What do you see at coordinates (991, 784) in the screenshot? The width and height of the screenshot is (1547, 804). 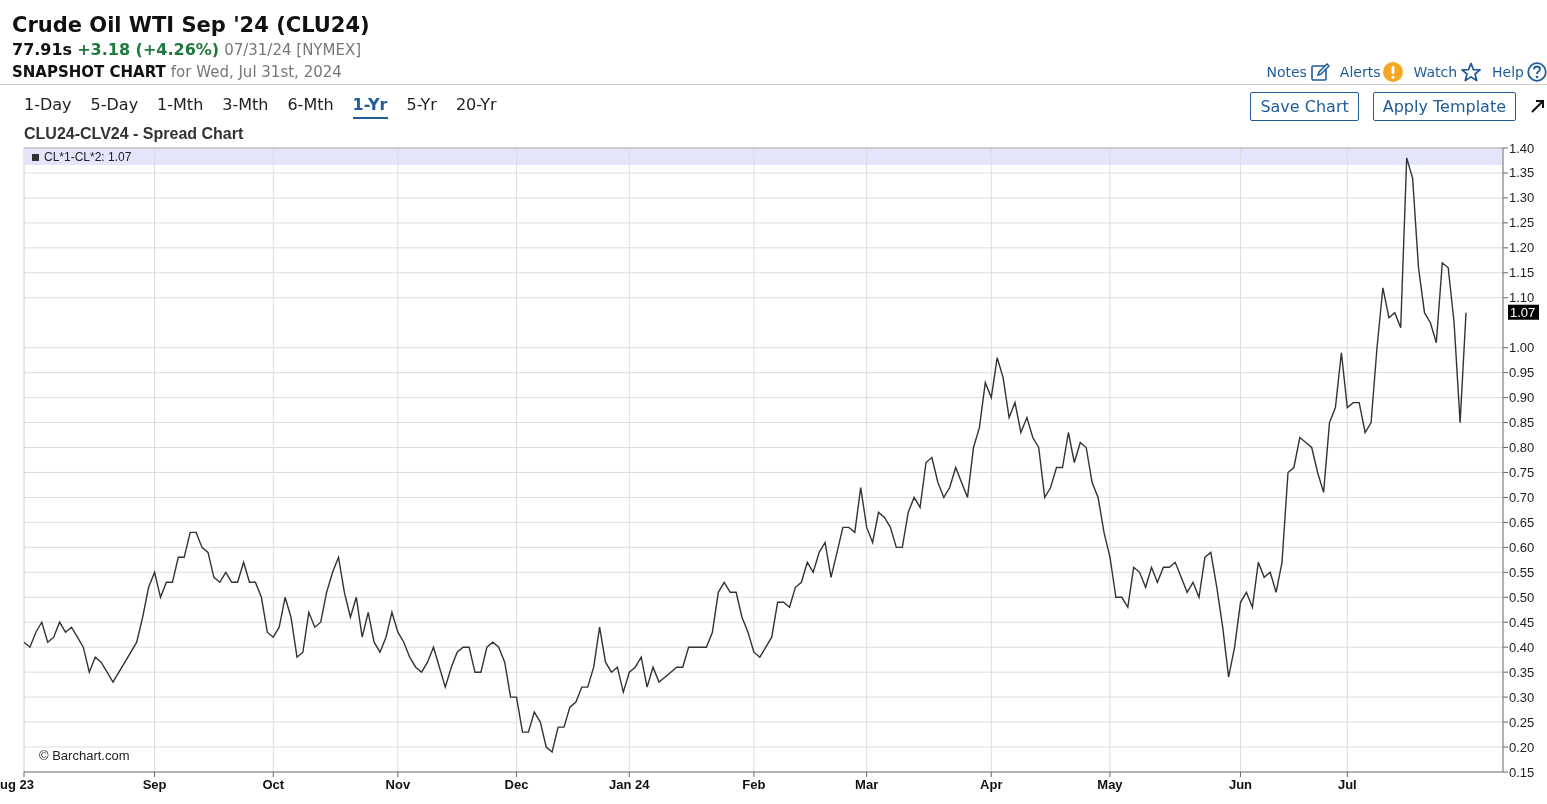 I see `x-tick-label: Apr` at bounding box center [991, 784].